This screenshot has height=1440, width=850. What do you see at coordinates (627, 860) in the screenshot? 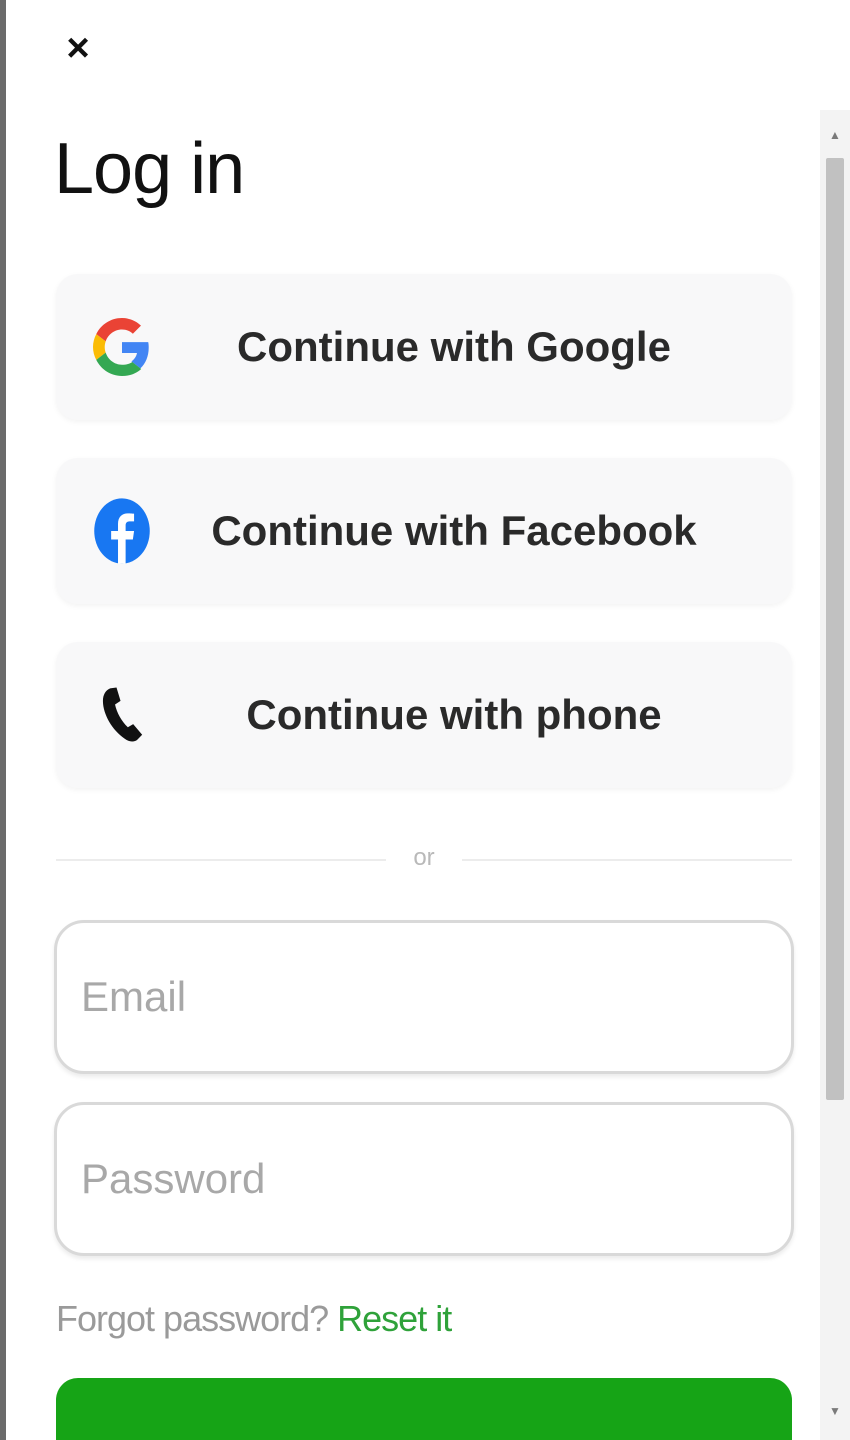
I see `divider-line-right` at bounding box center [627, 860].